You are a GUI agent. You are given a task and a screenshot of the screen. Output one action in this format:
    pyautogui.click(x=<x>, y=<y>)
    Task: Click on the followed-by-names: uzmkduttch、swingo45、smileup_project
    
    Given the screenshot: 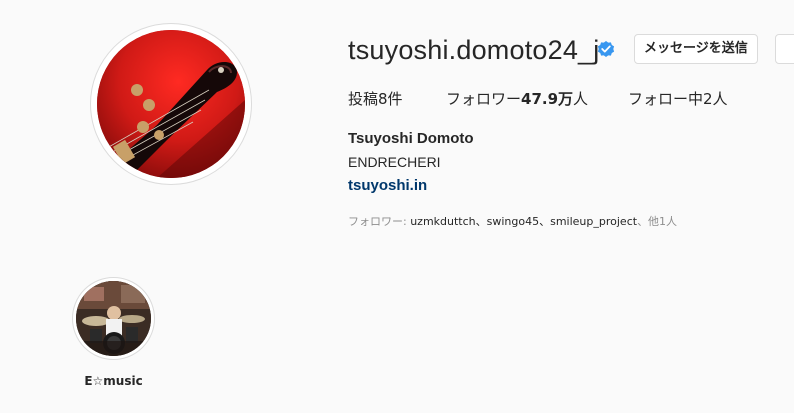 What is the action you would take?
    pyautogui.click(x=524, y=221)
    